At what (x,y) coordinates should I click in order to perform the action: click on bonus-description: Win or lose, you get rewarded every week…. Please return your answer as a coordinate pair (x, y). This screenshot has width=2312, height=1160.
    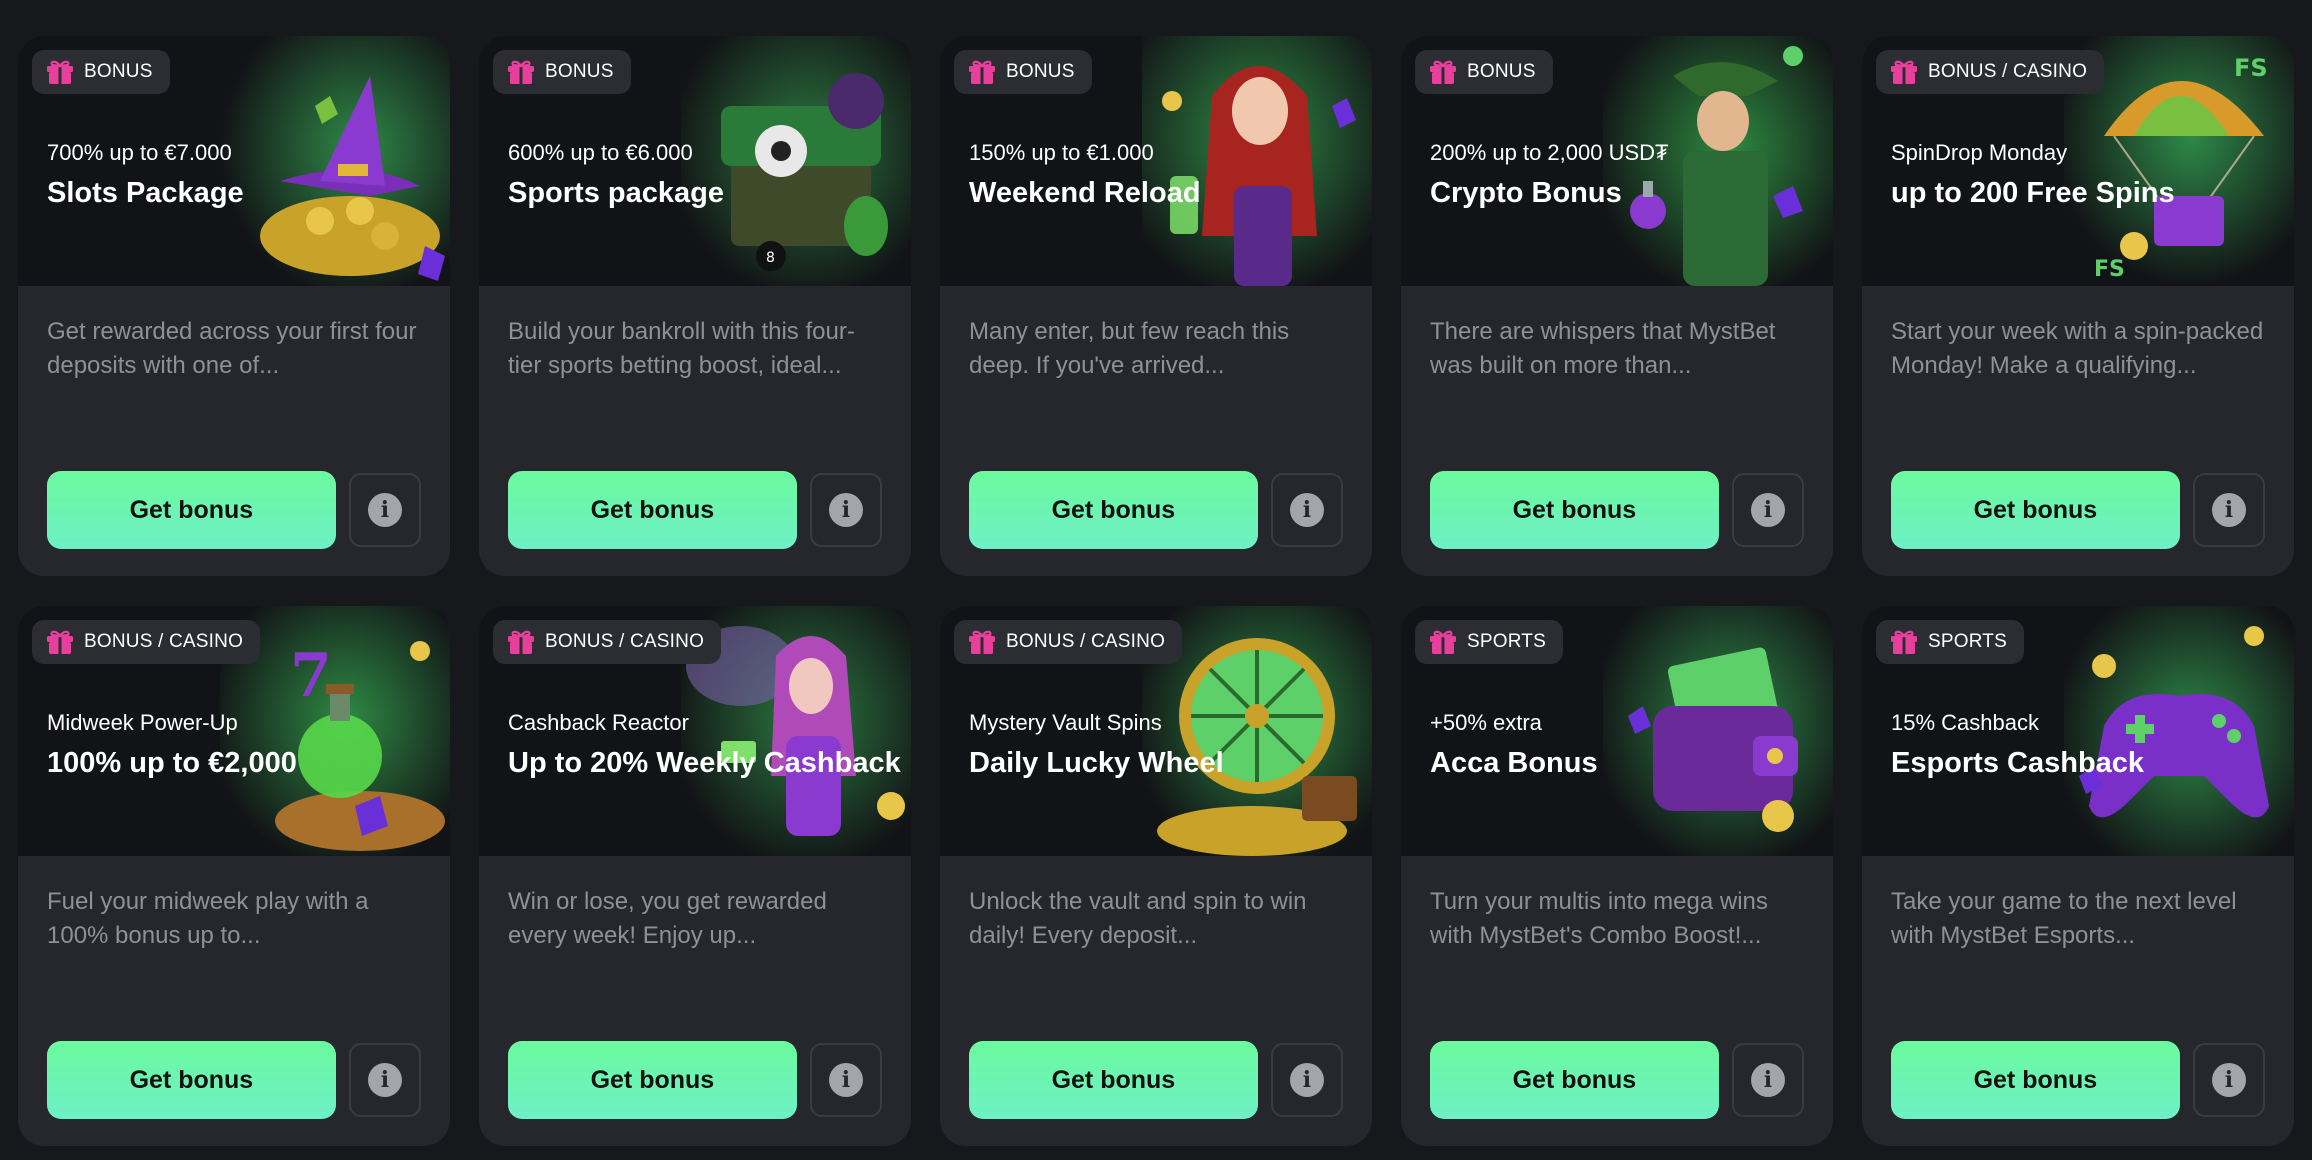
    Looking at the image, I should click on (667, 918).